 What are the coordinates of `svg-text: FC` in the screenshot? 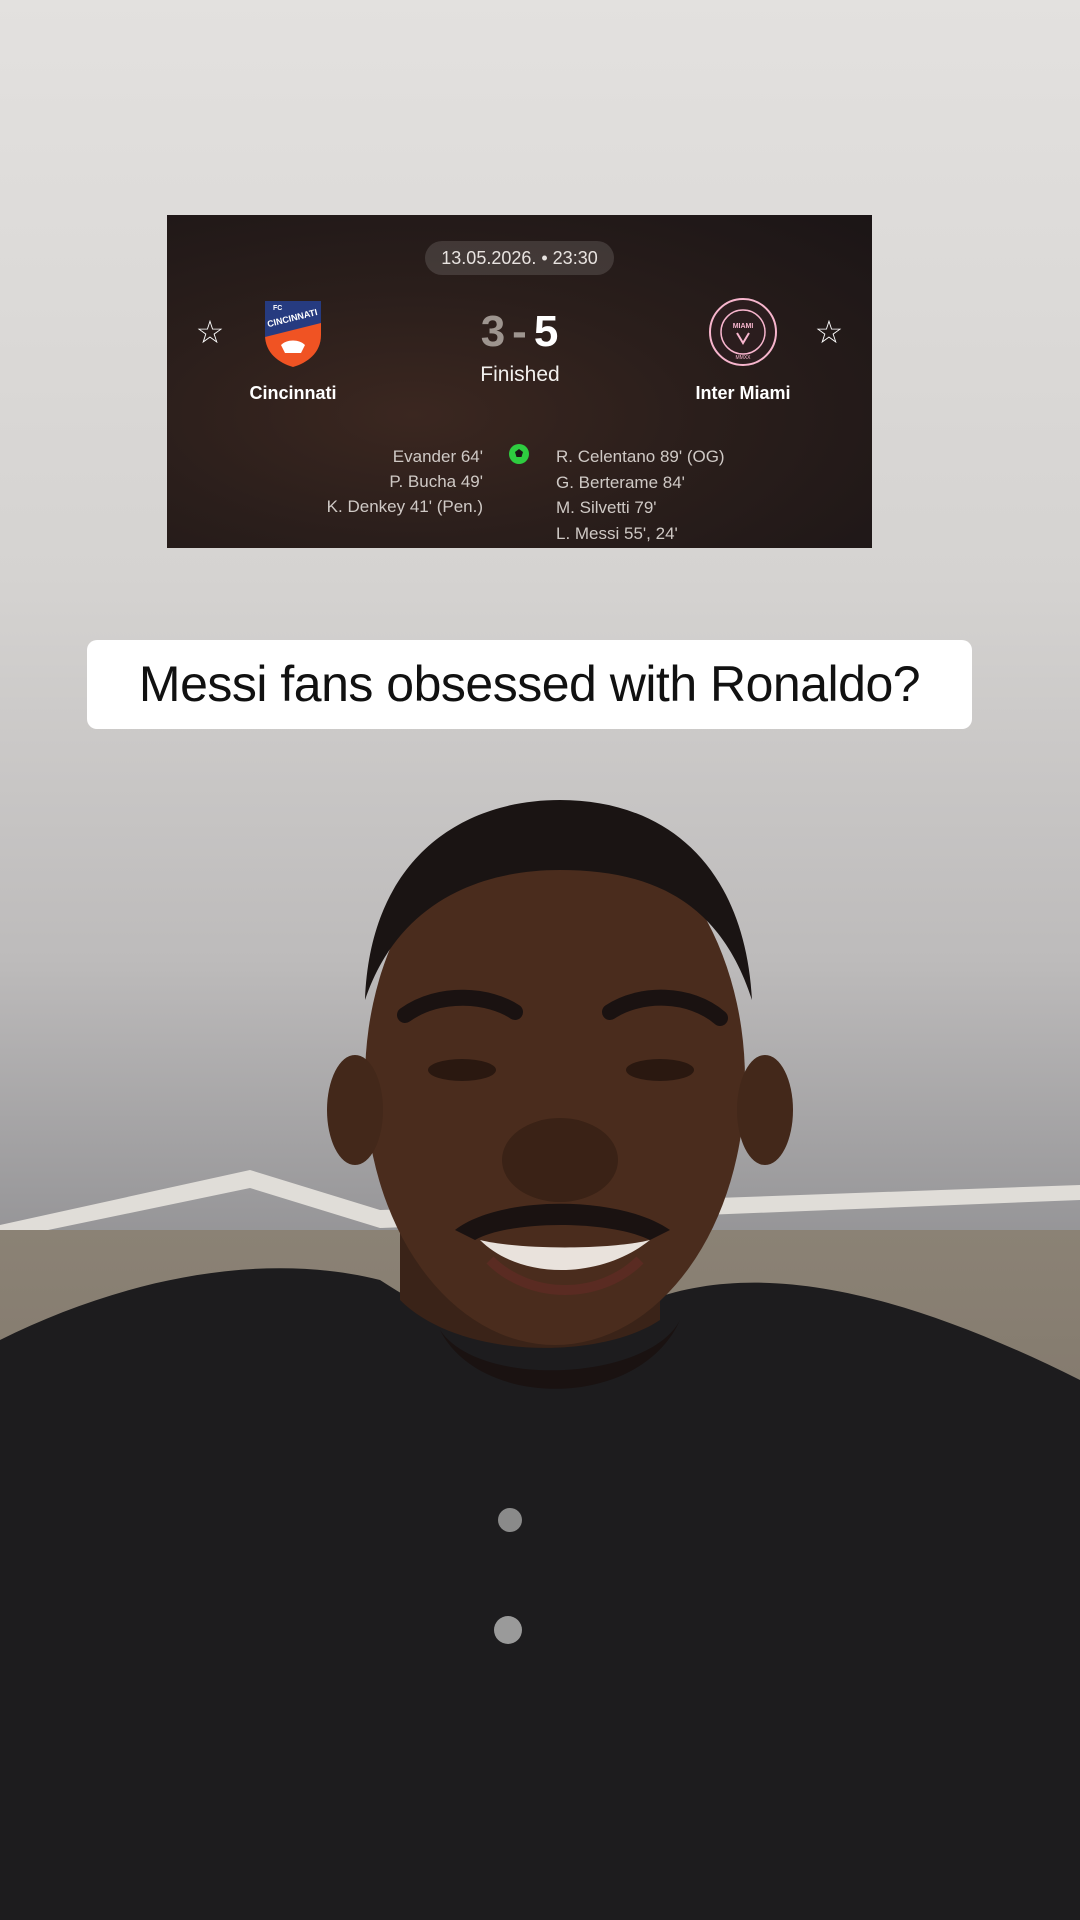 It's located at (277, 308).